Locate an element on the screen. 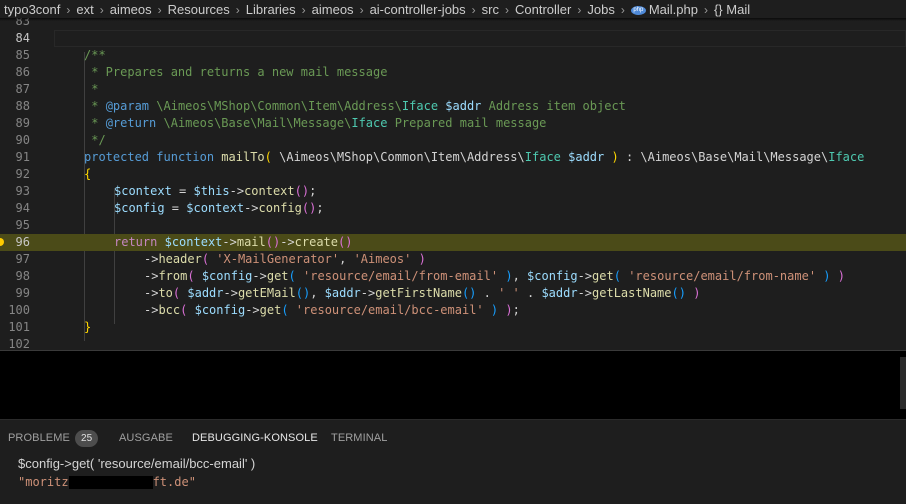 Image resolution: width=906 pixels, height=504 pixels. tab-label: DEBUGGING-KONSOLE is located at coordinates (255, 438).